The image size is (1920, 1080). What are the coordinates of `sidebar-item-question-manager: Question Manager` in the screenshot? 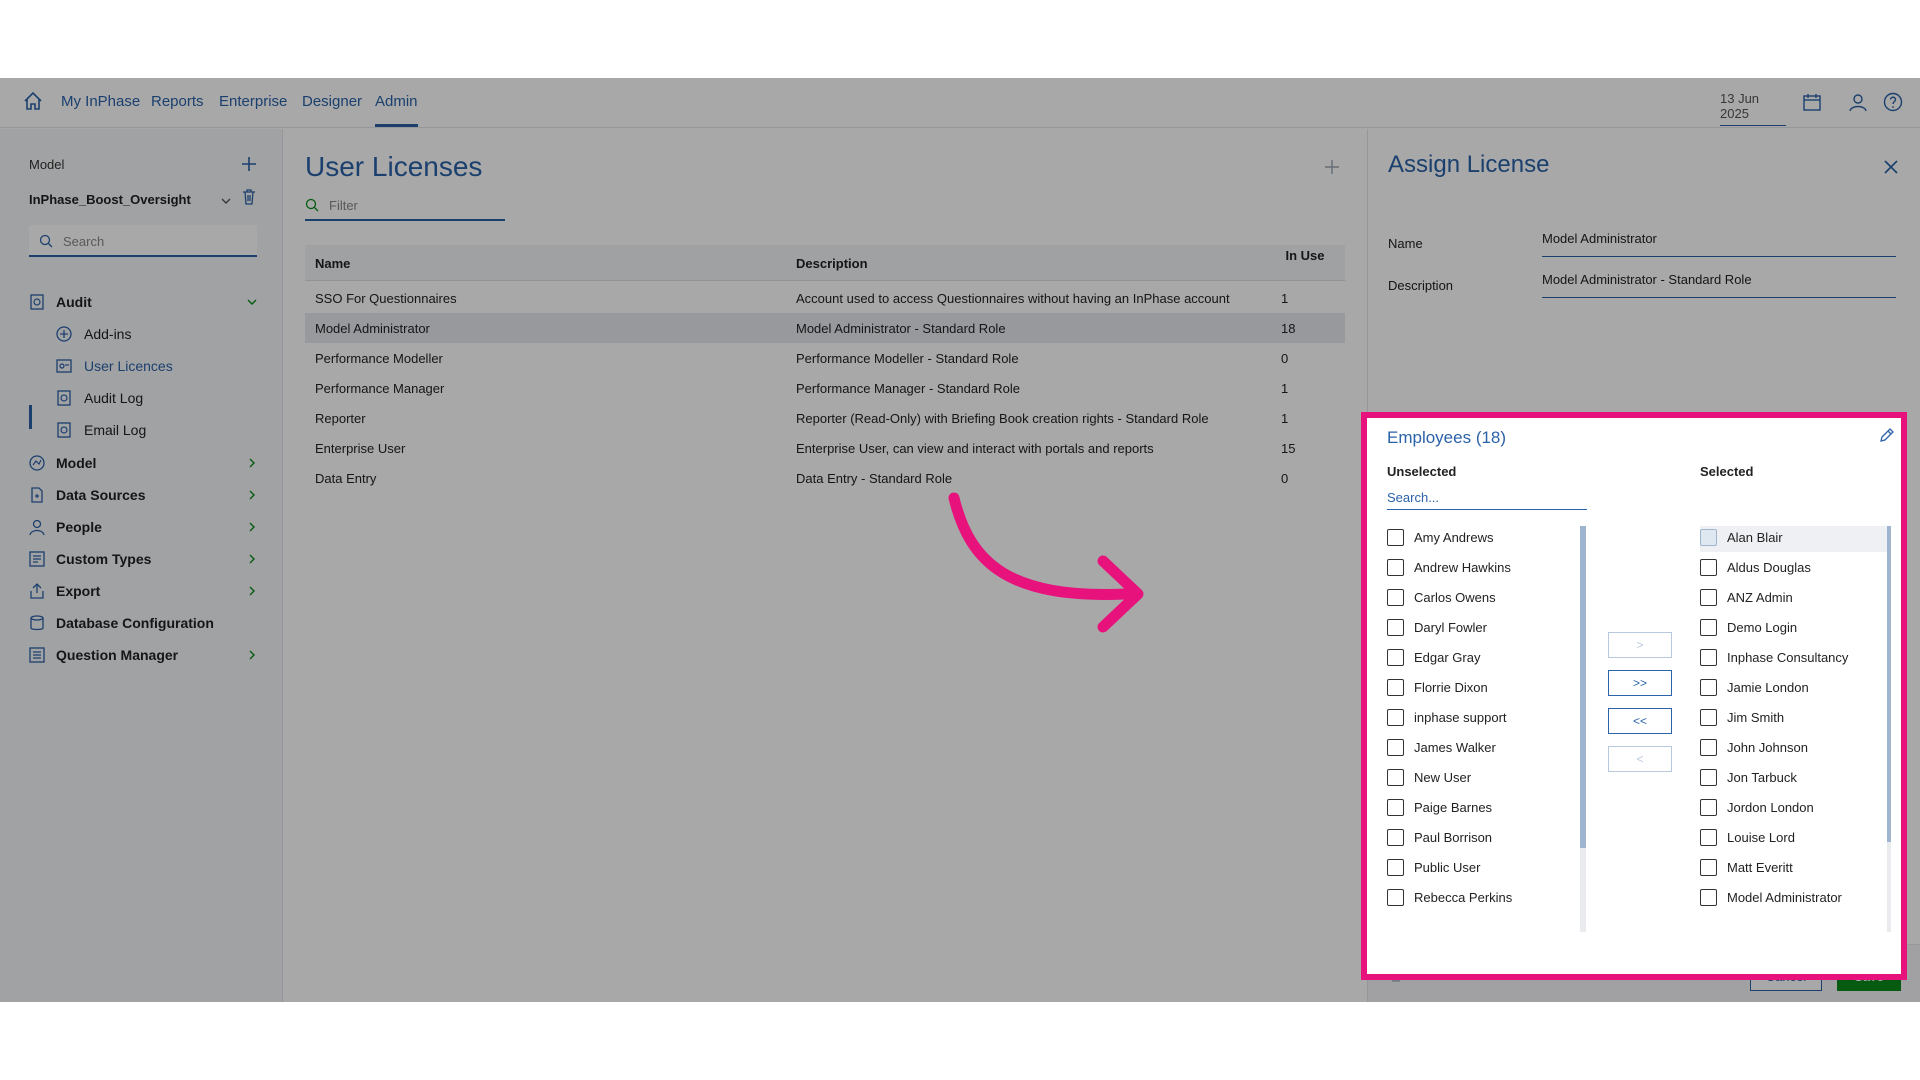 It's located at (143, 656).